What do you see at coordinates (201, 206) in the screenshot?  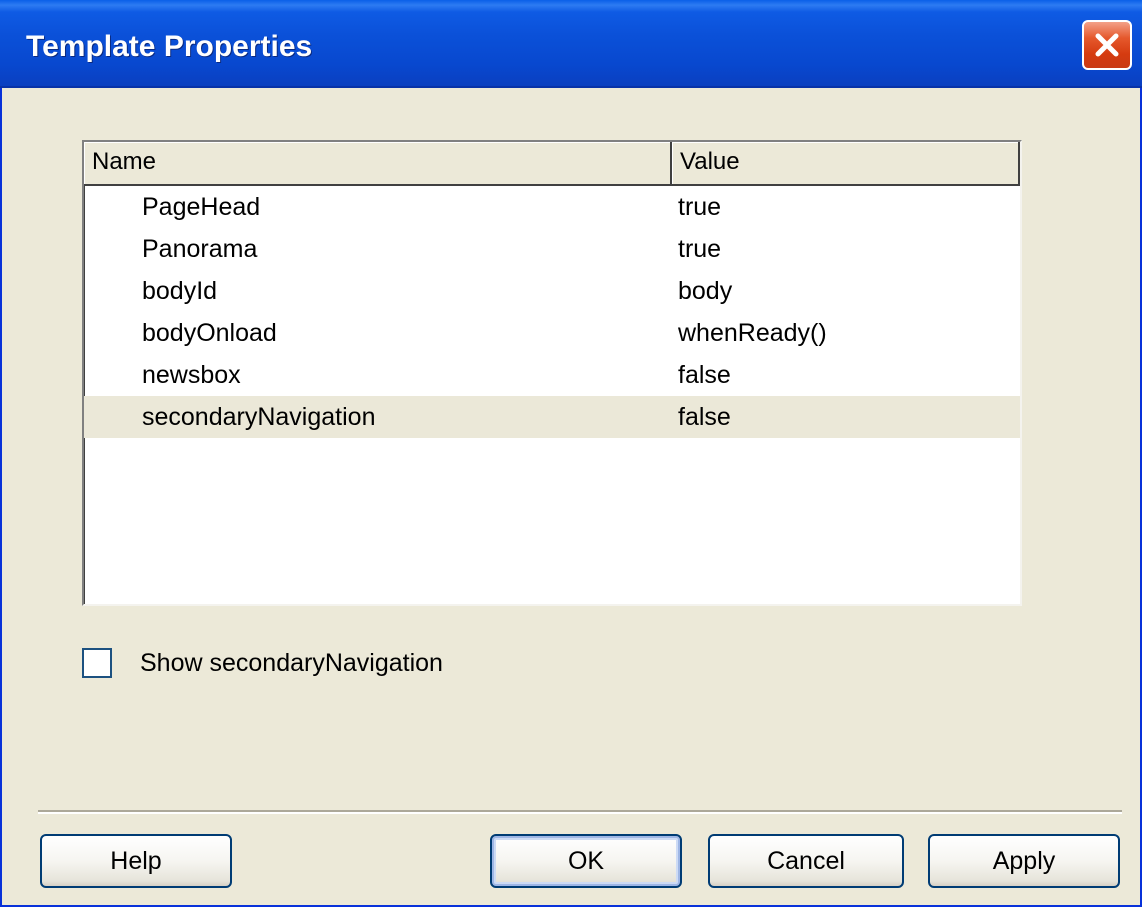 I see `row-name-cell: PageHead` at bounding box center [201, 206].